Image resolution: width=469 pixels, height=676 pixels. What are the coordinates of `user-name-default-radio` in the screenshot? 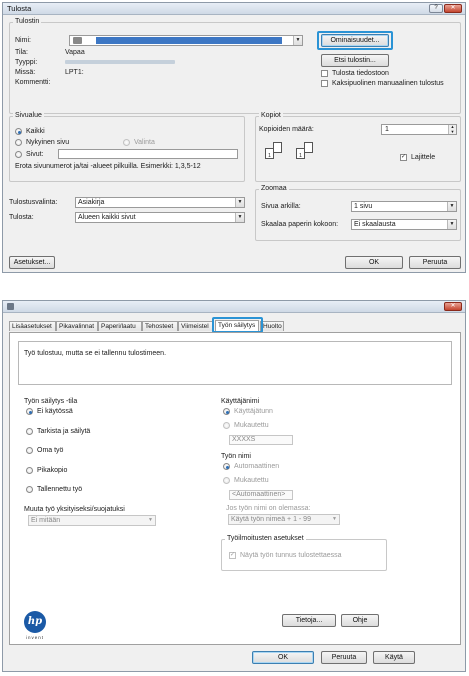 It's located at (226, 411).